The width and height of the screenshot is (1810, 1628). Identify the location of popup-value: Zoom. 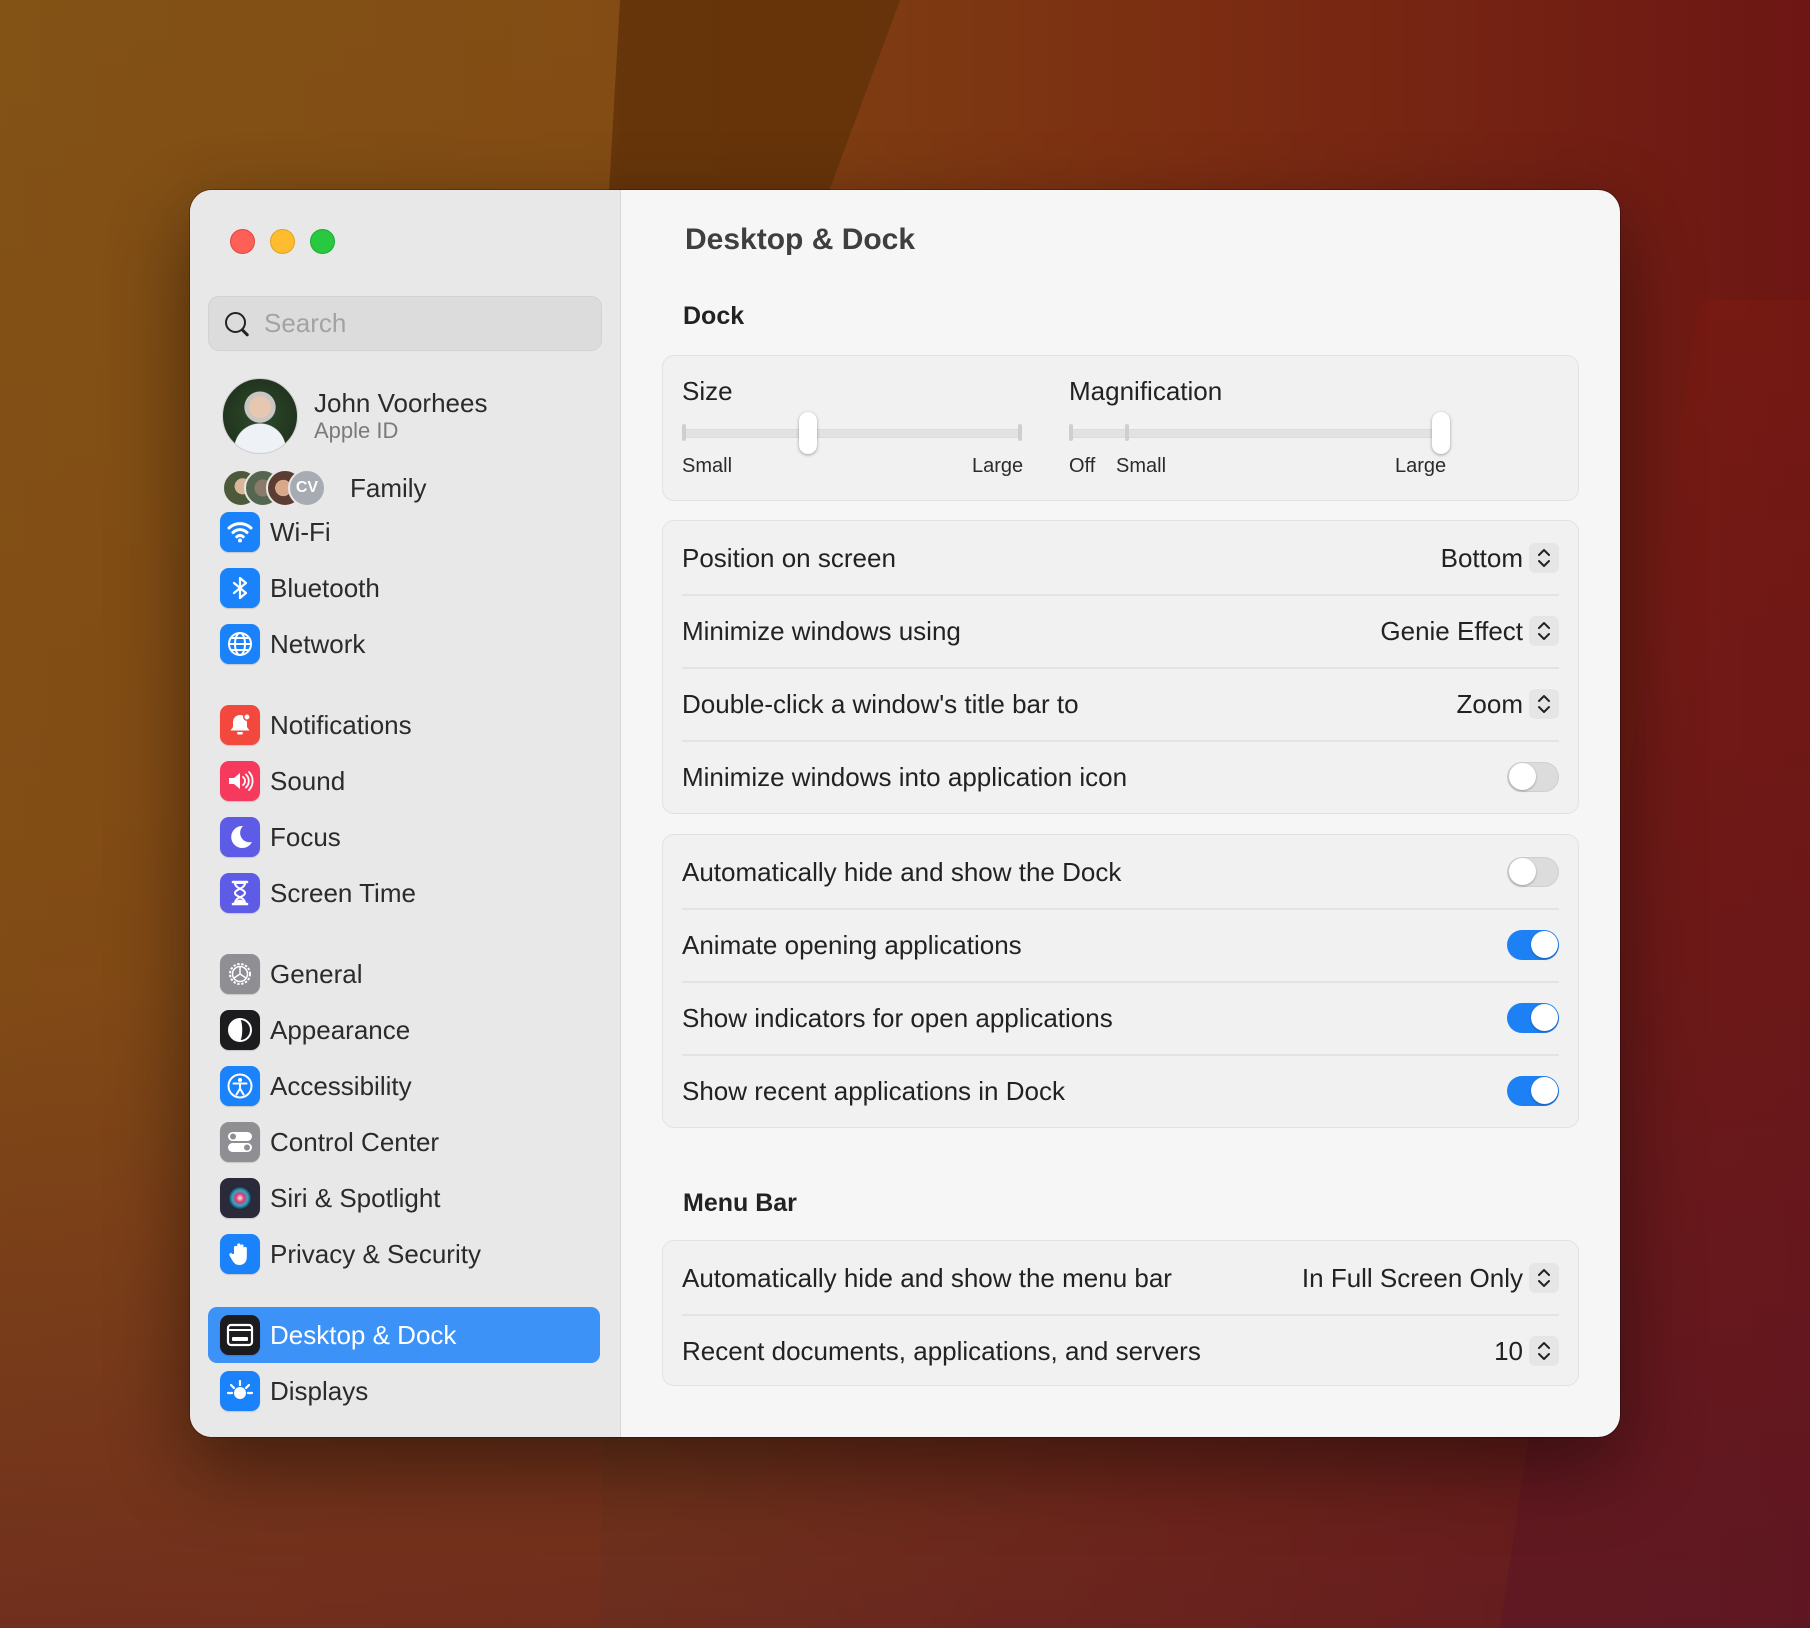
(1489, 703).